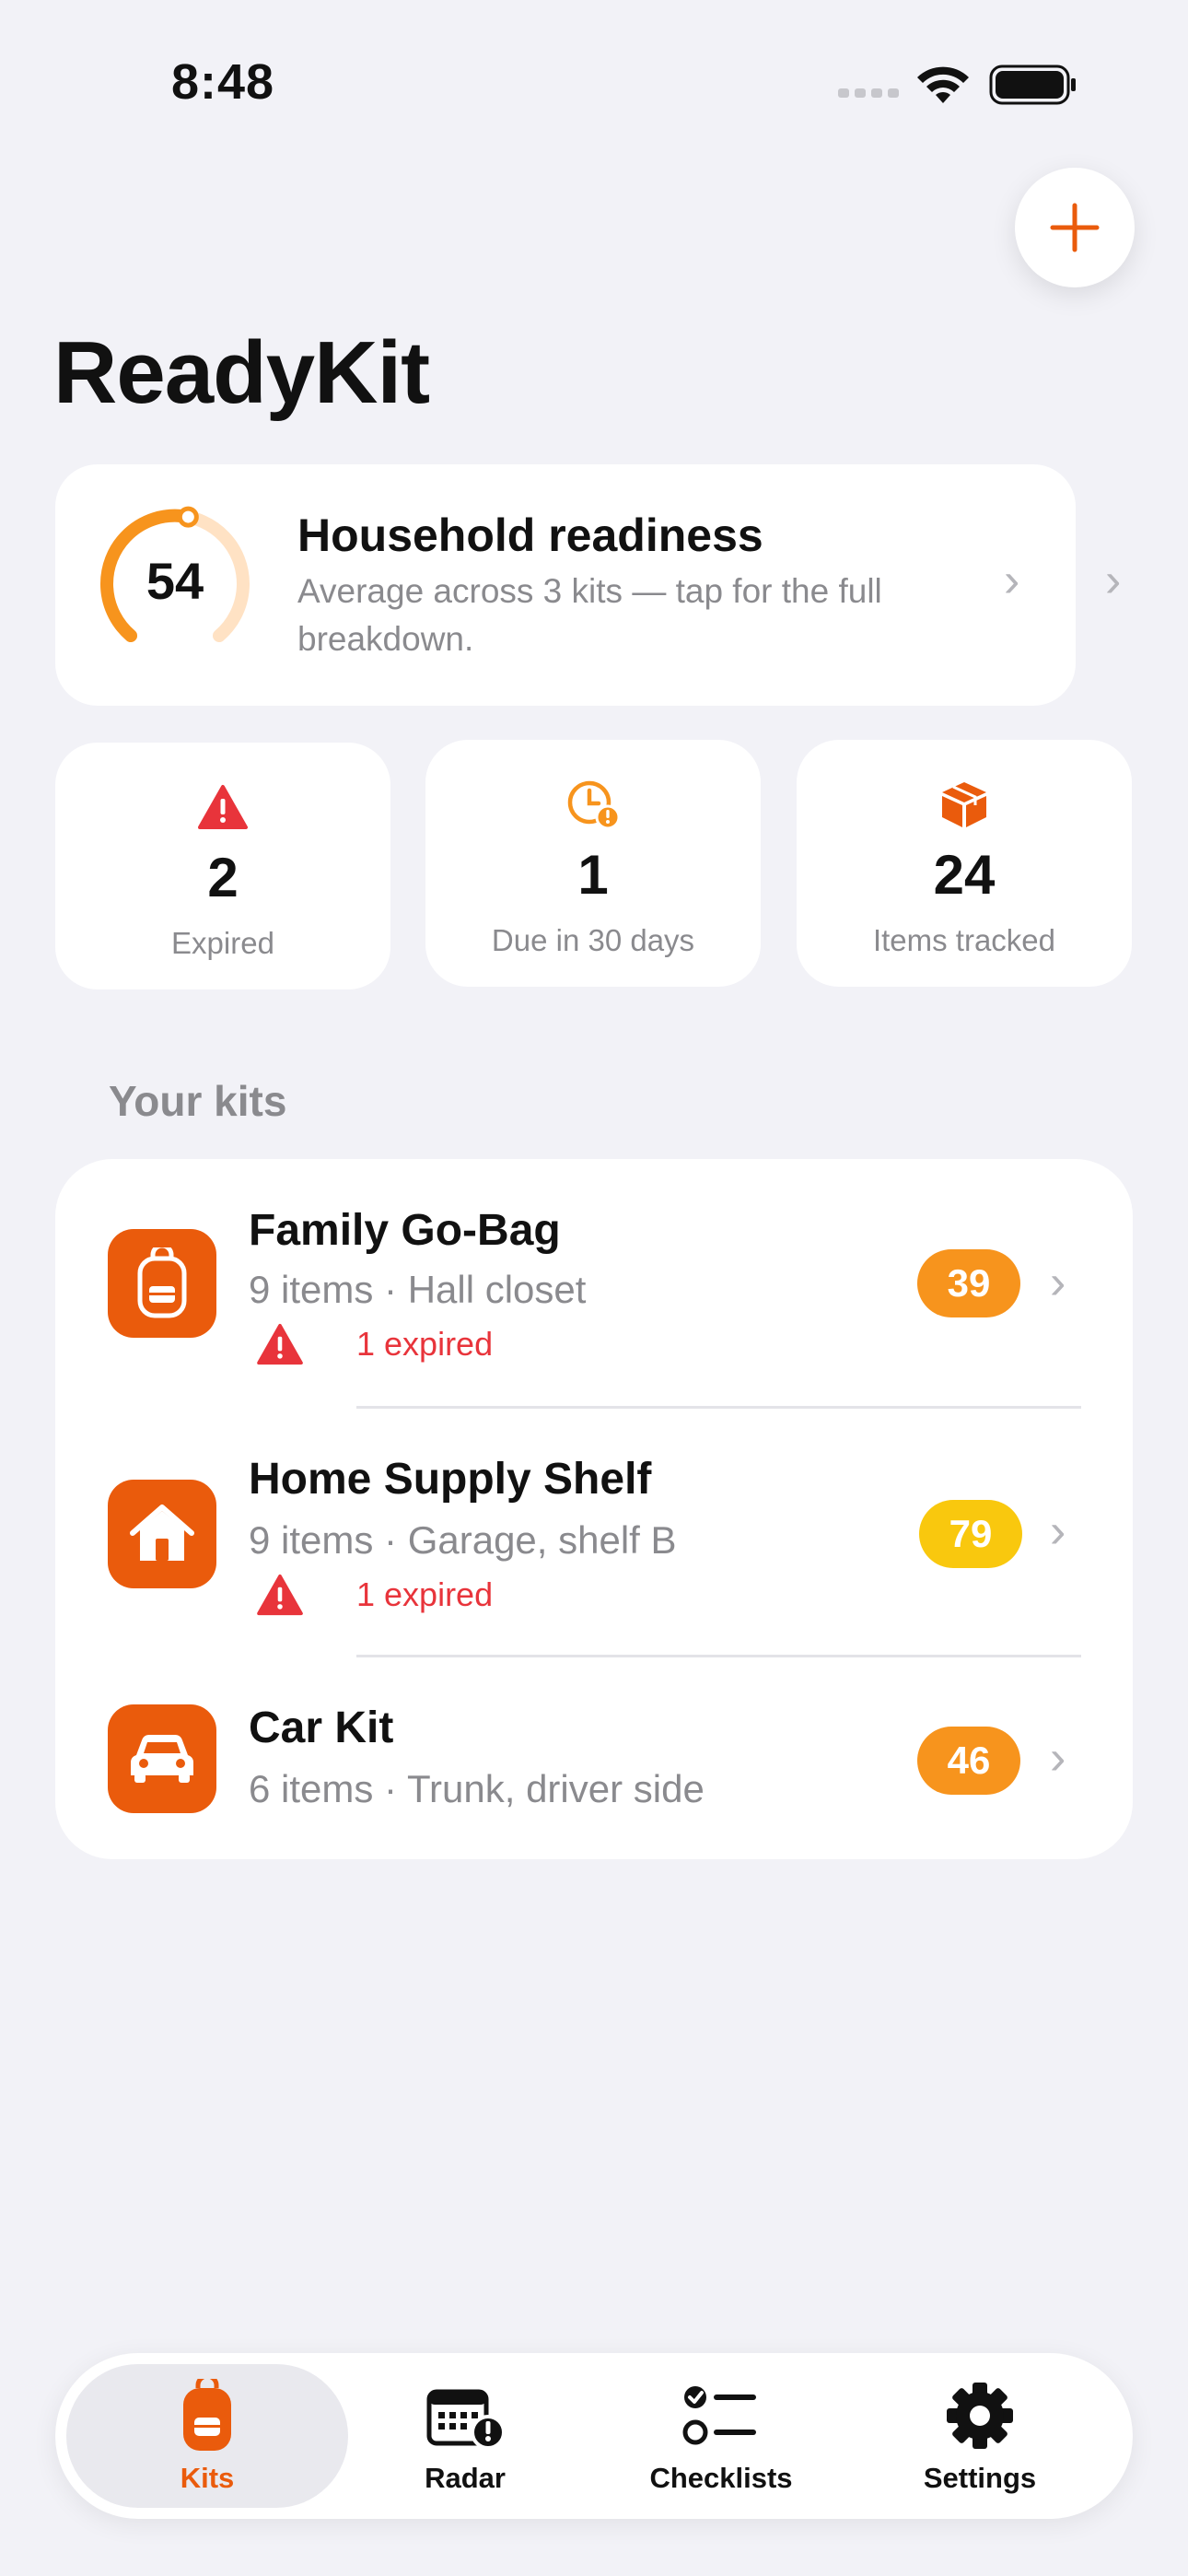 This screenshot has width=1188, height=2576. I want to click on tab-label: Radar, so click(465, 2478).